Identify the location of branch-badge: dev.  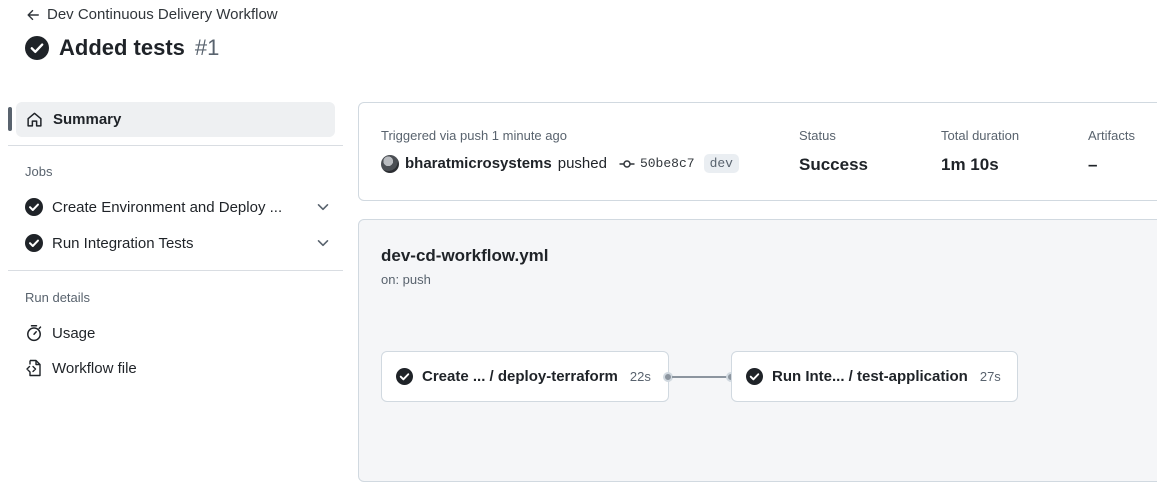
(721, 163).